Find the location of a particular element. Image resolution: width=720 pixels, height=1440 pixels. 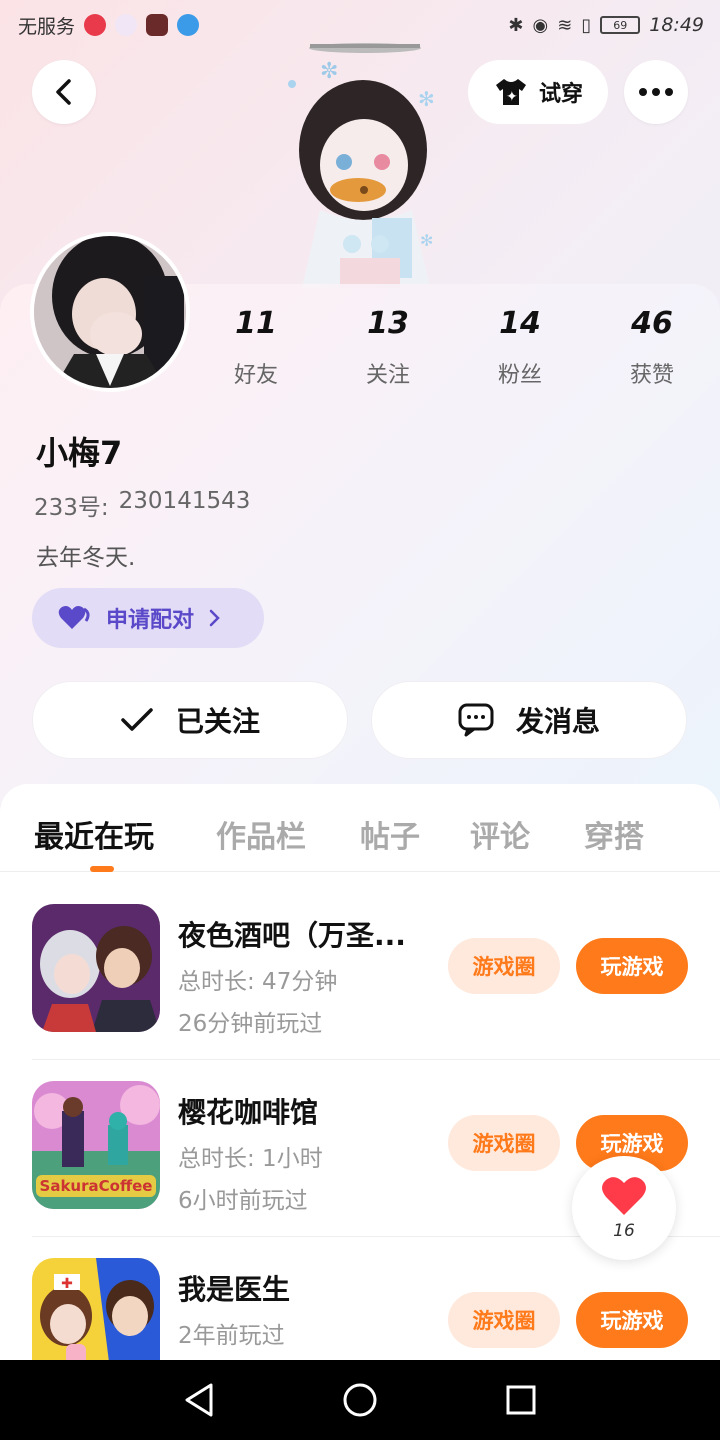

game-duration: 总时长: 47分钟 is located at coordinates (258, 982).